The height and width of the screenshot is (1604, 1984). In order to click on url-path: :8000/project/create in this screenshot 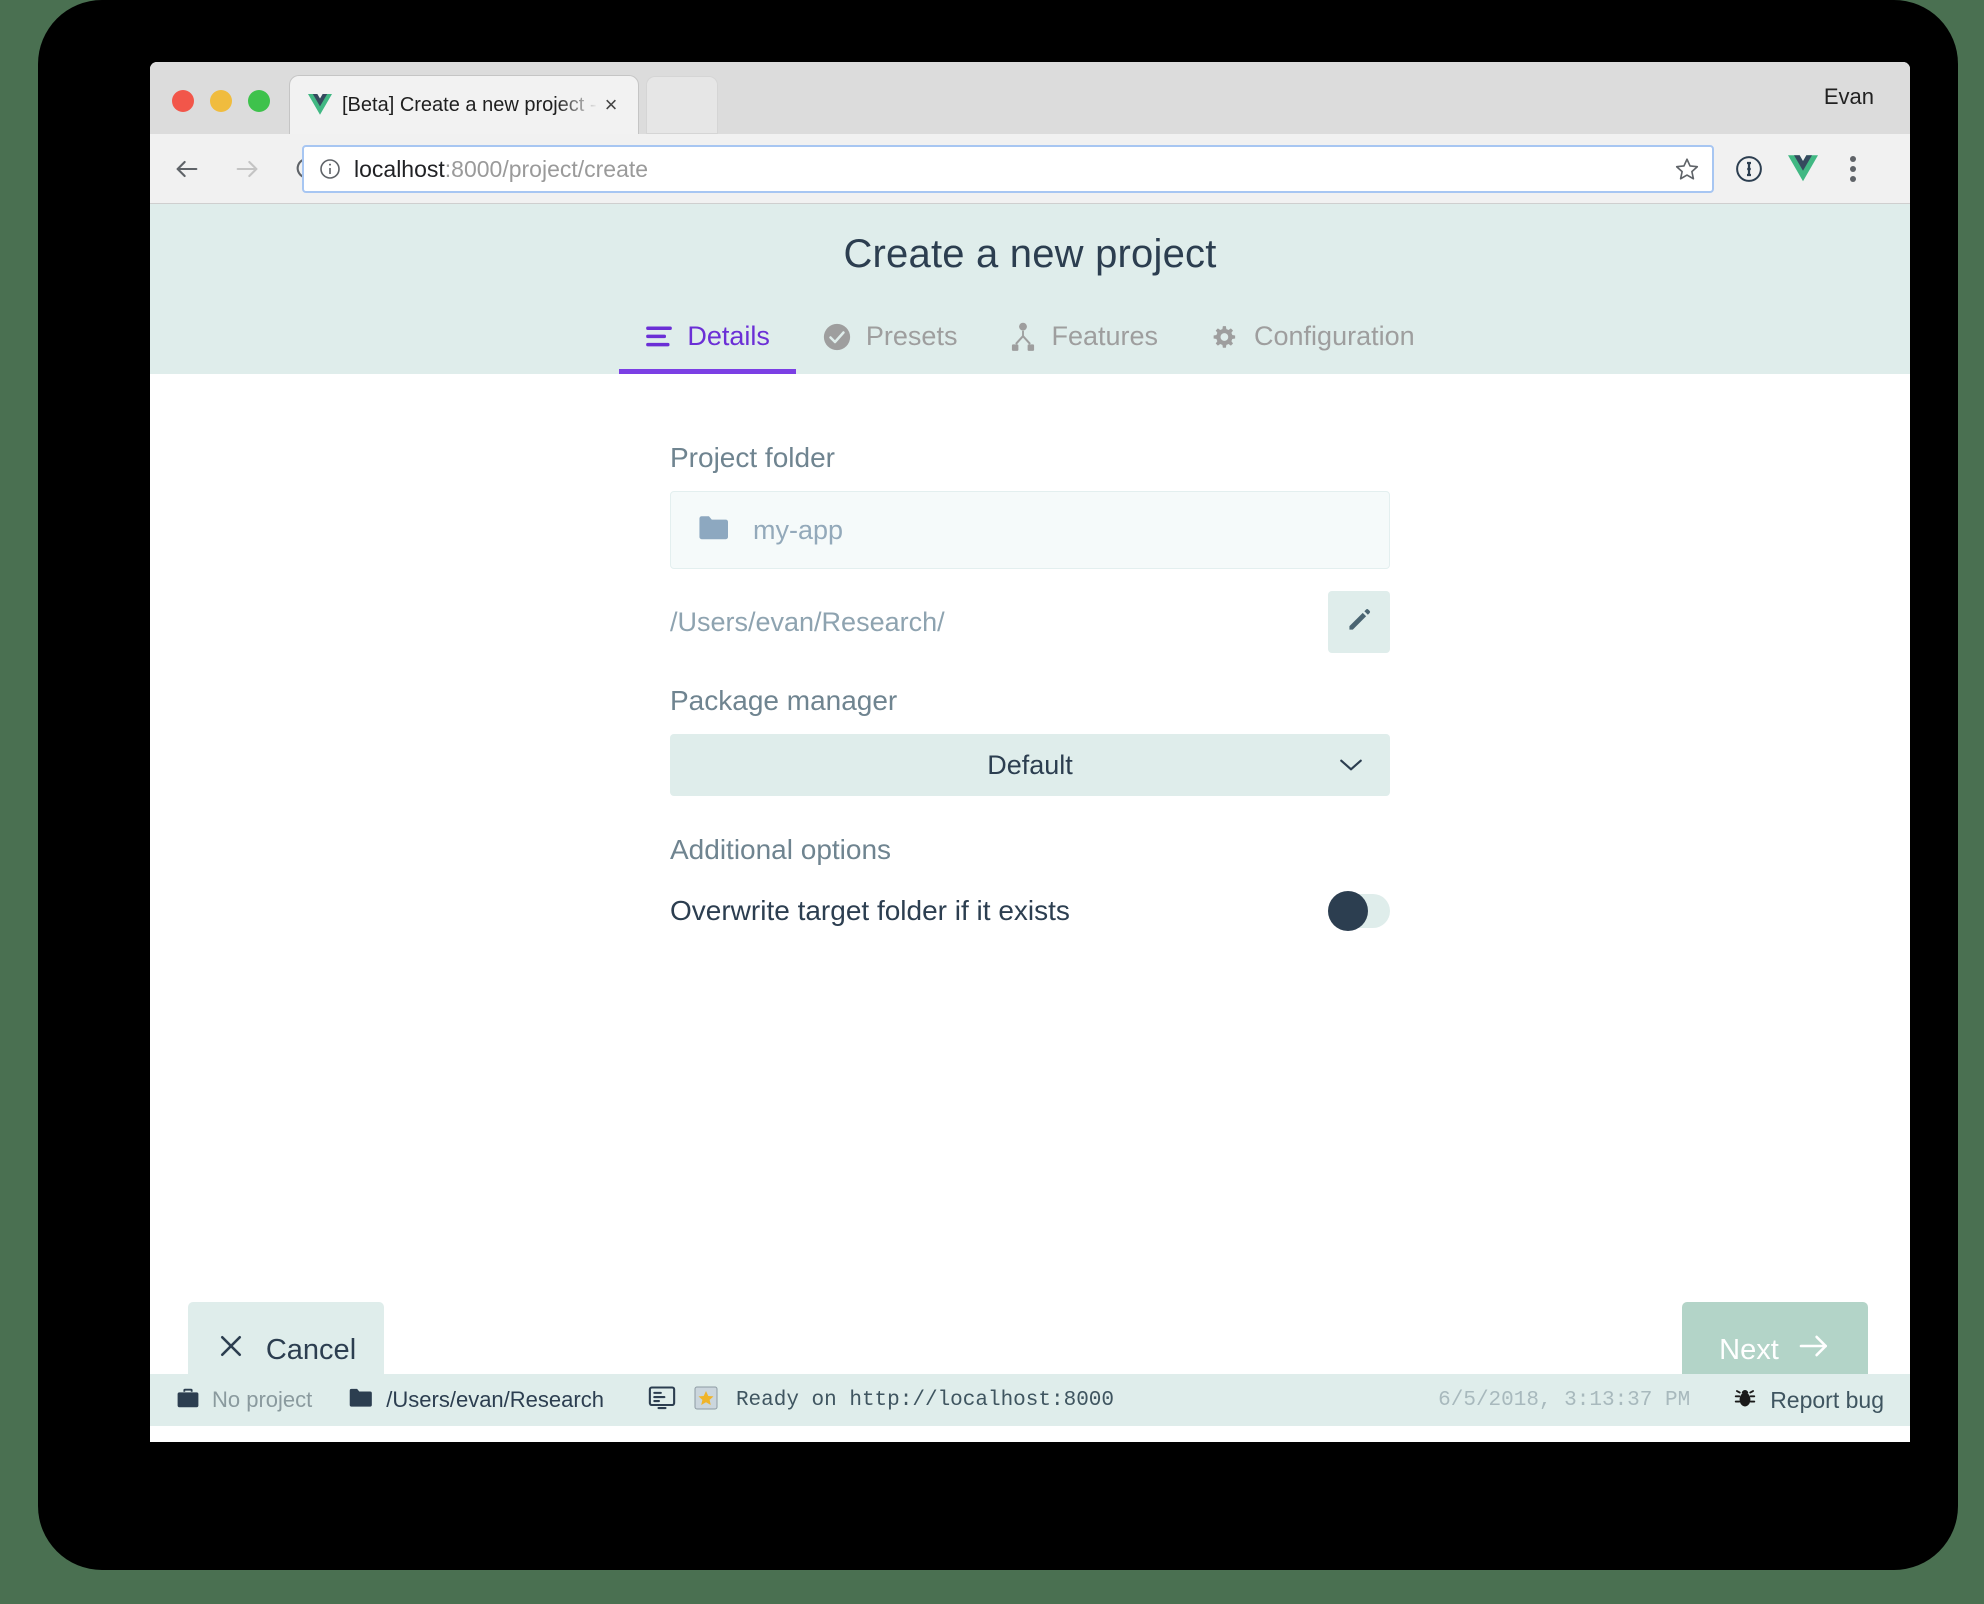, I will do `click(546, 168)`.